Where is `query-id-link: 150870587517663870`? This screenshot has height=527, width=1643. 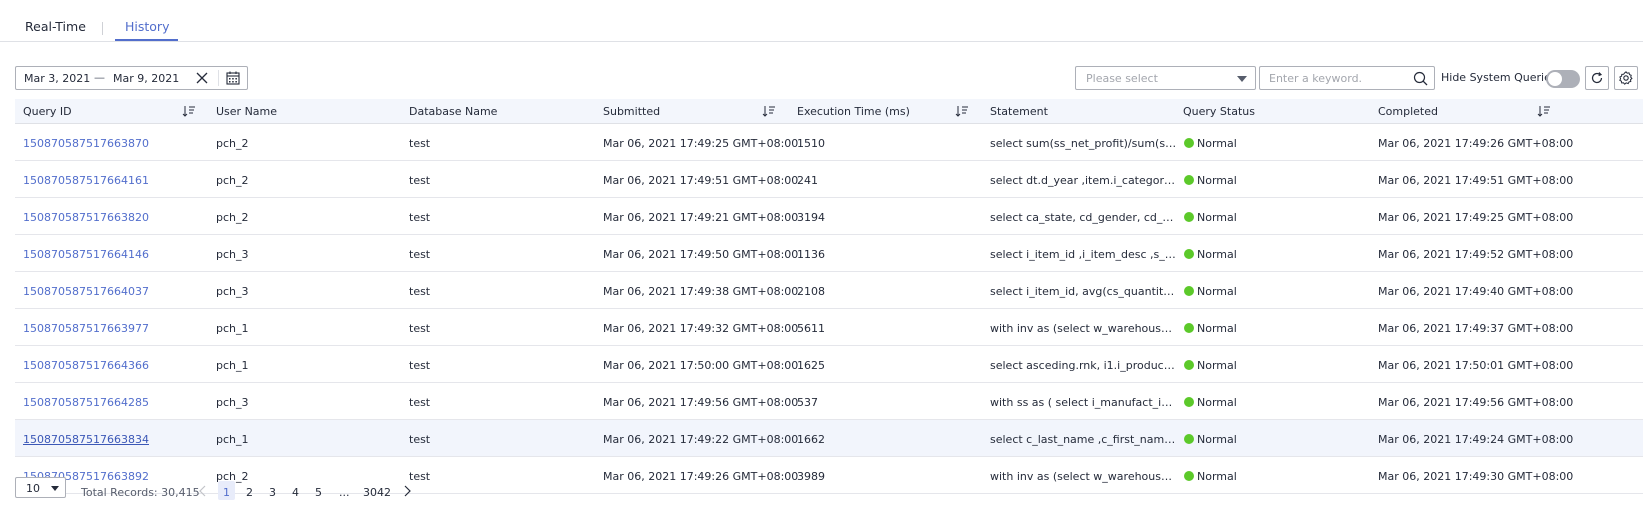 query-id-link: 150870587517663870 is located at coordinates (86, 143).